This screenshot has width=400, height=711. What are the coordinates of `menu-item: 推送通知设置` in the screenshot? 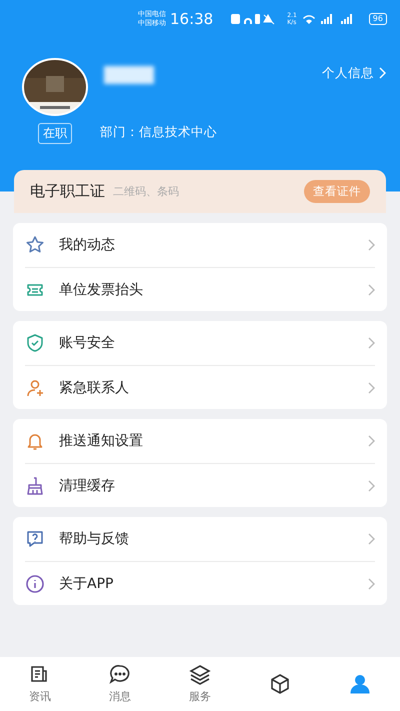 It's located at (206, 441).